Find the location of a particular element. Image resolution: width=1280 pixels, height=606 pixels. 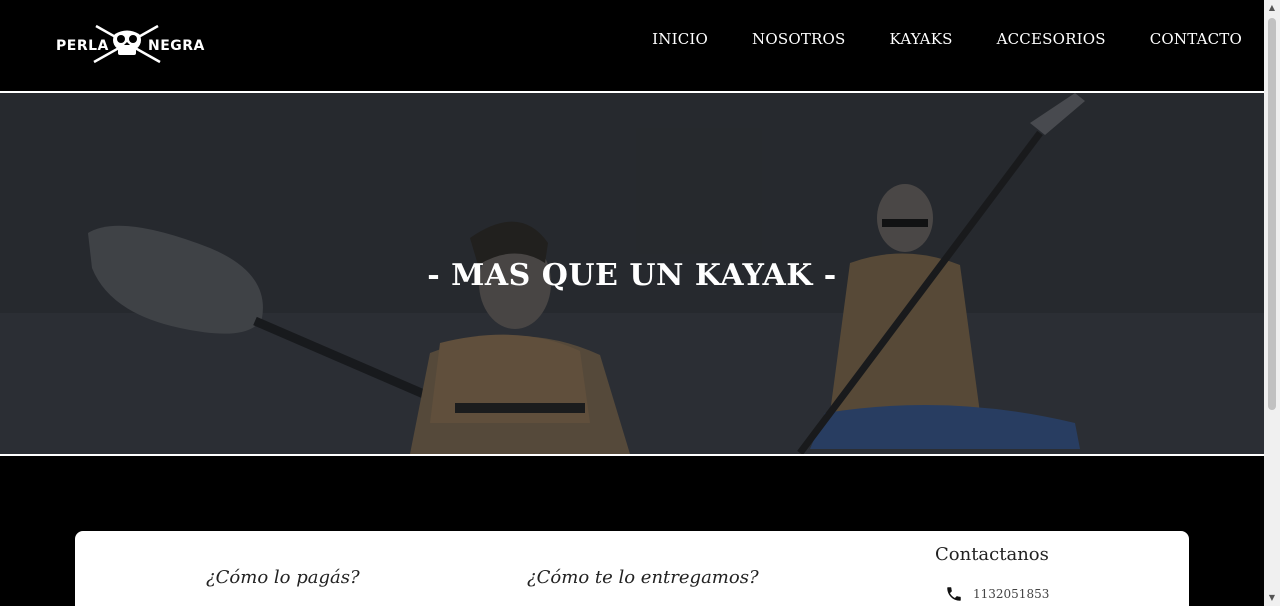

nav-inicio: INICIO is located at coordinates (680, 39).